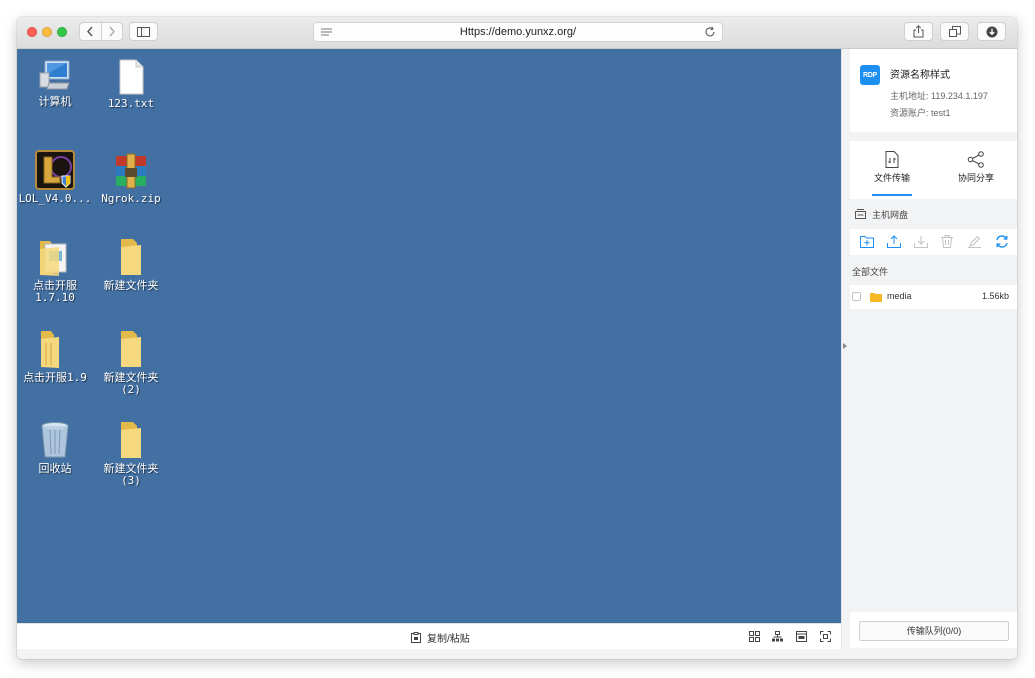 The image size is (1035, 678). I want to click on desktop-icon-label: Ngrok.zip, so click(131, 198).